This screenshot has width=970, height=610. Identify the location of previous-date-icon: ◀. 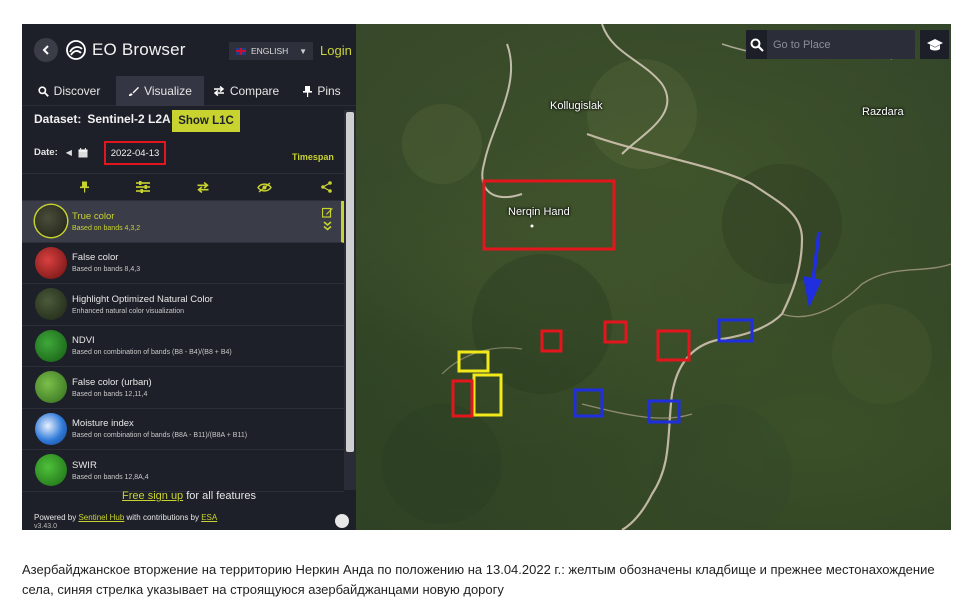
(69, 152).